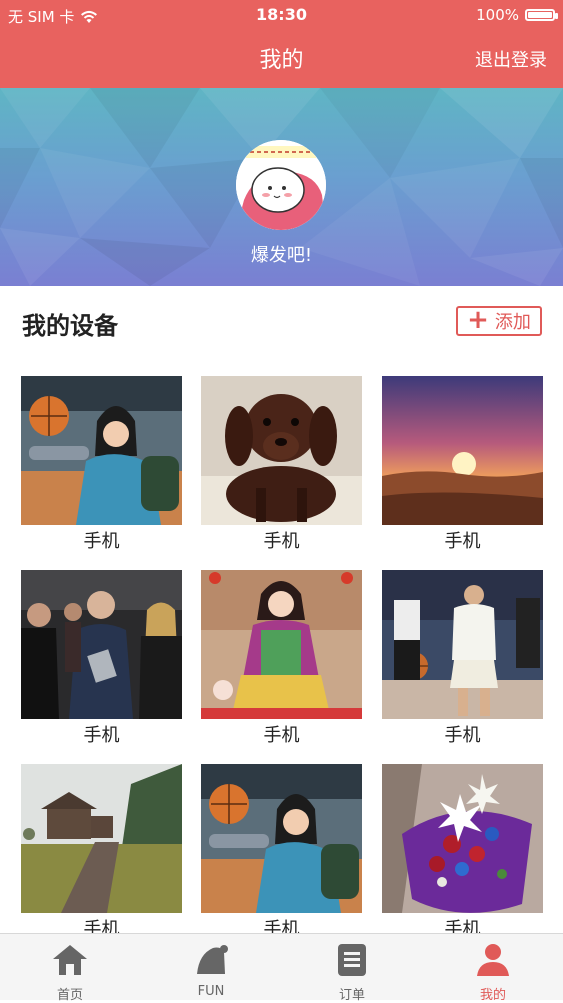 This screenshot has height=1003, width=563. Describe the element at coordinates (281, 44) in the screenshot. I see `app-header: 无 SIM 卡 18:30 100% 我的 退出登录` at that location.